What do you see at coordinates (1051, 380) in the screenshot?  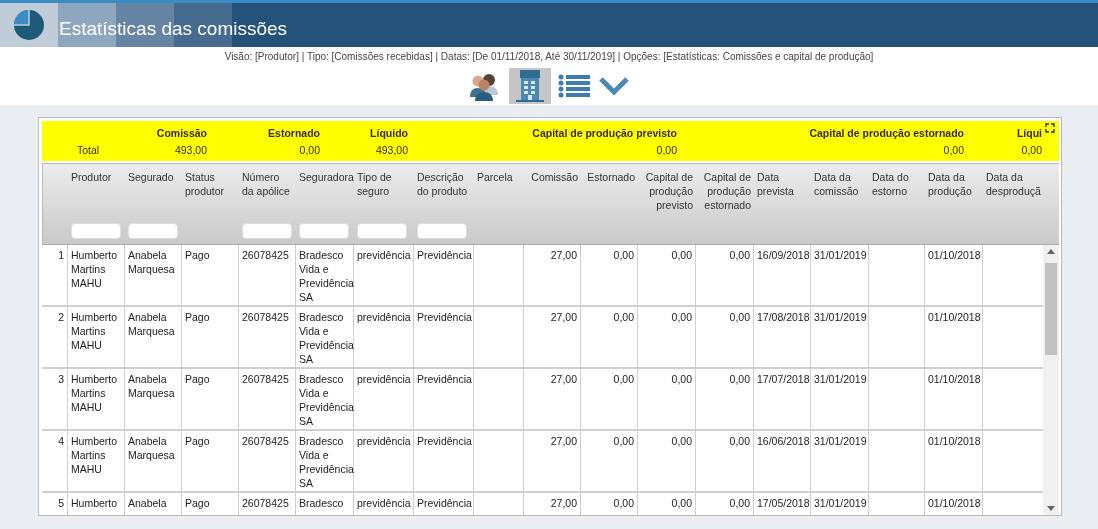 I see `scrollbar` at bounding box center [1051, 380].